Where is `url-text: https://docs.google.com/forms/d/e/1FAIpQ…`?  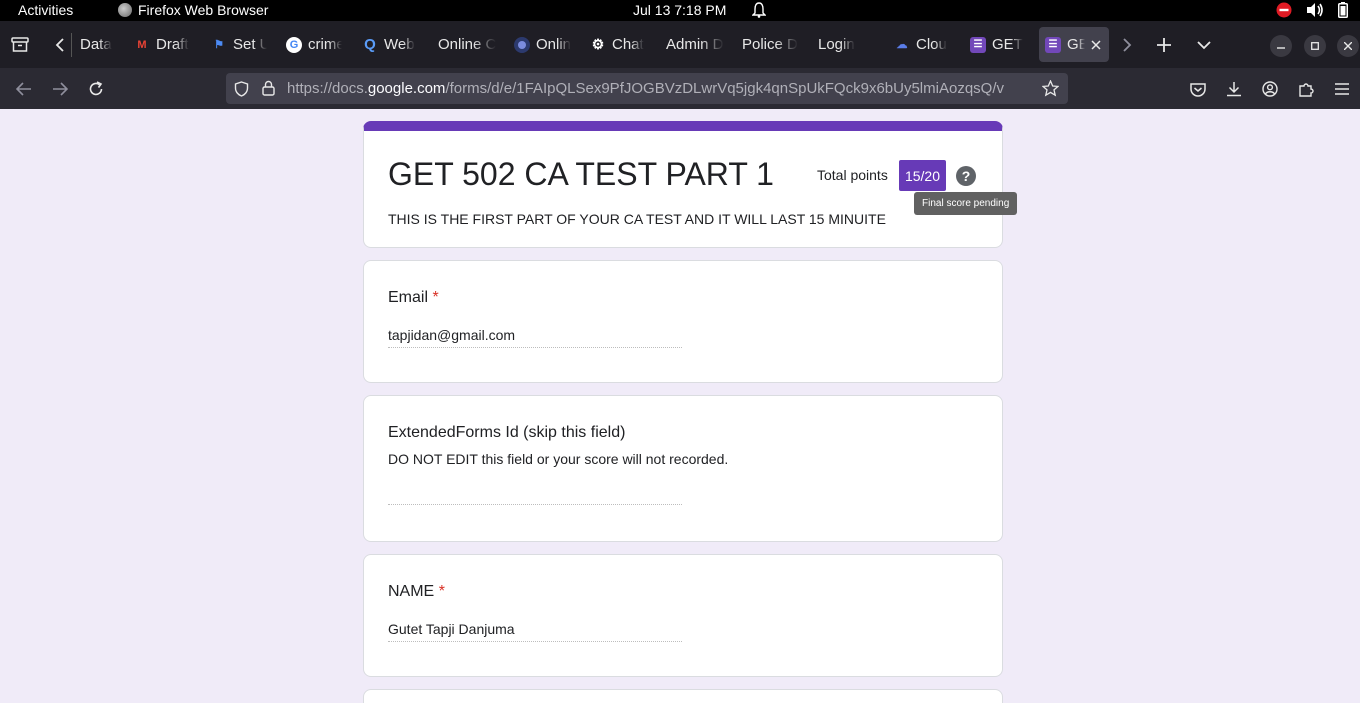
url-text: https://docs.google.com/forms/d/e/1FAIpQ… is located at coordinates (660, 88).